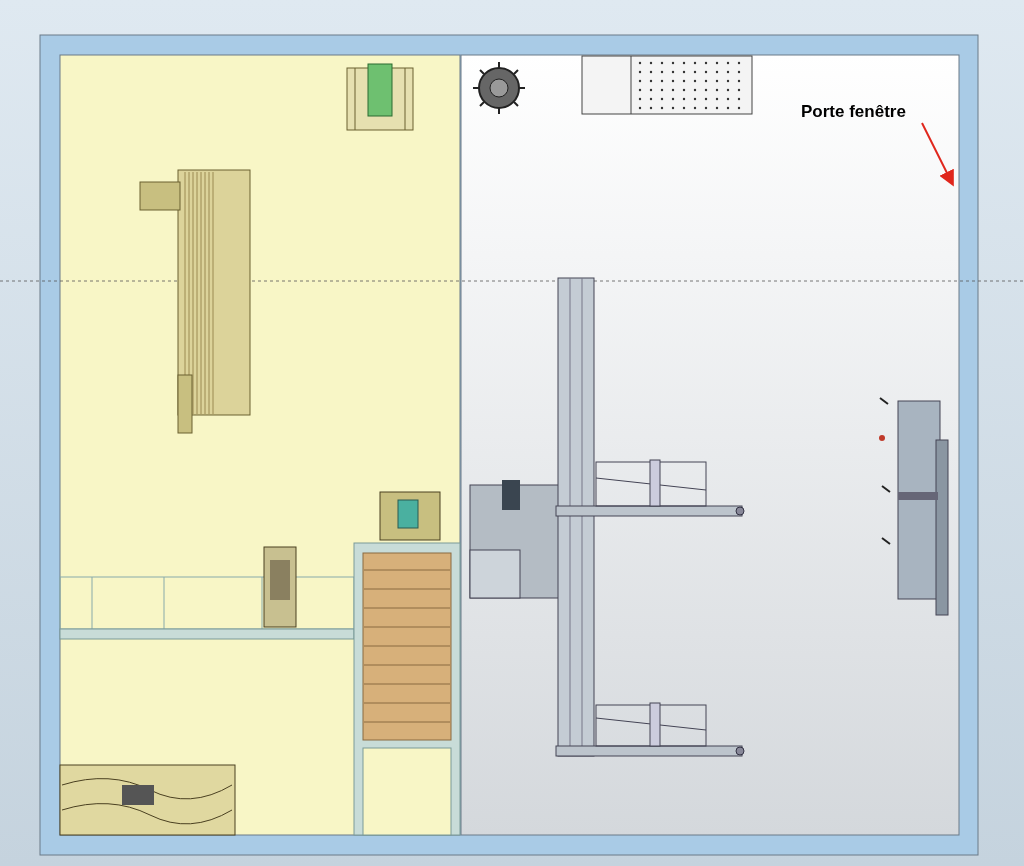 This screenshot has height=866, width=1024. I want to click on leader-line, so click(937, 154).